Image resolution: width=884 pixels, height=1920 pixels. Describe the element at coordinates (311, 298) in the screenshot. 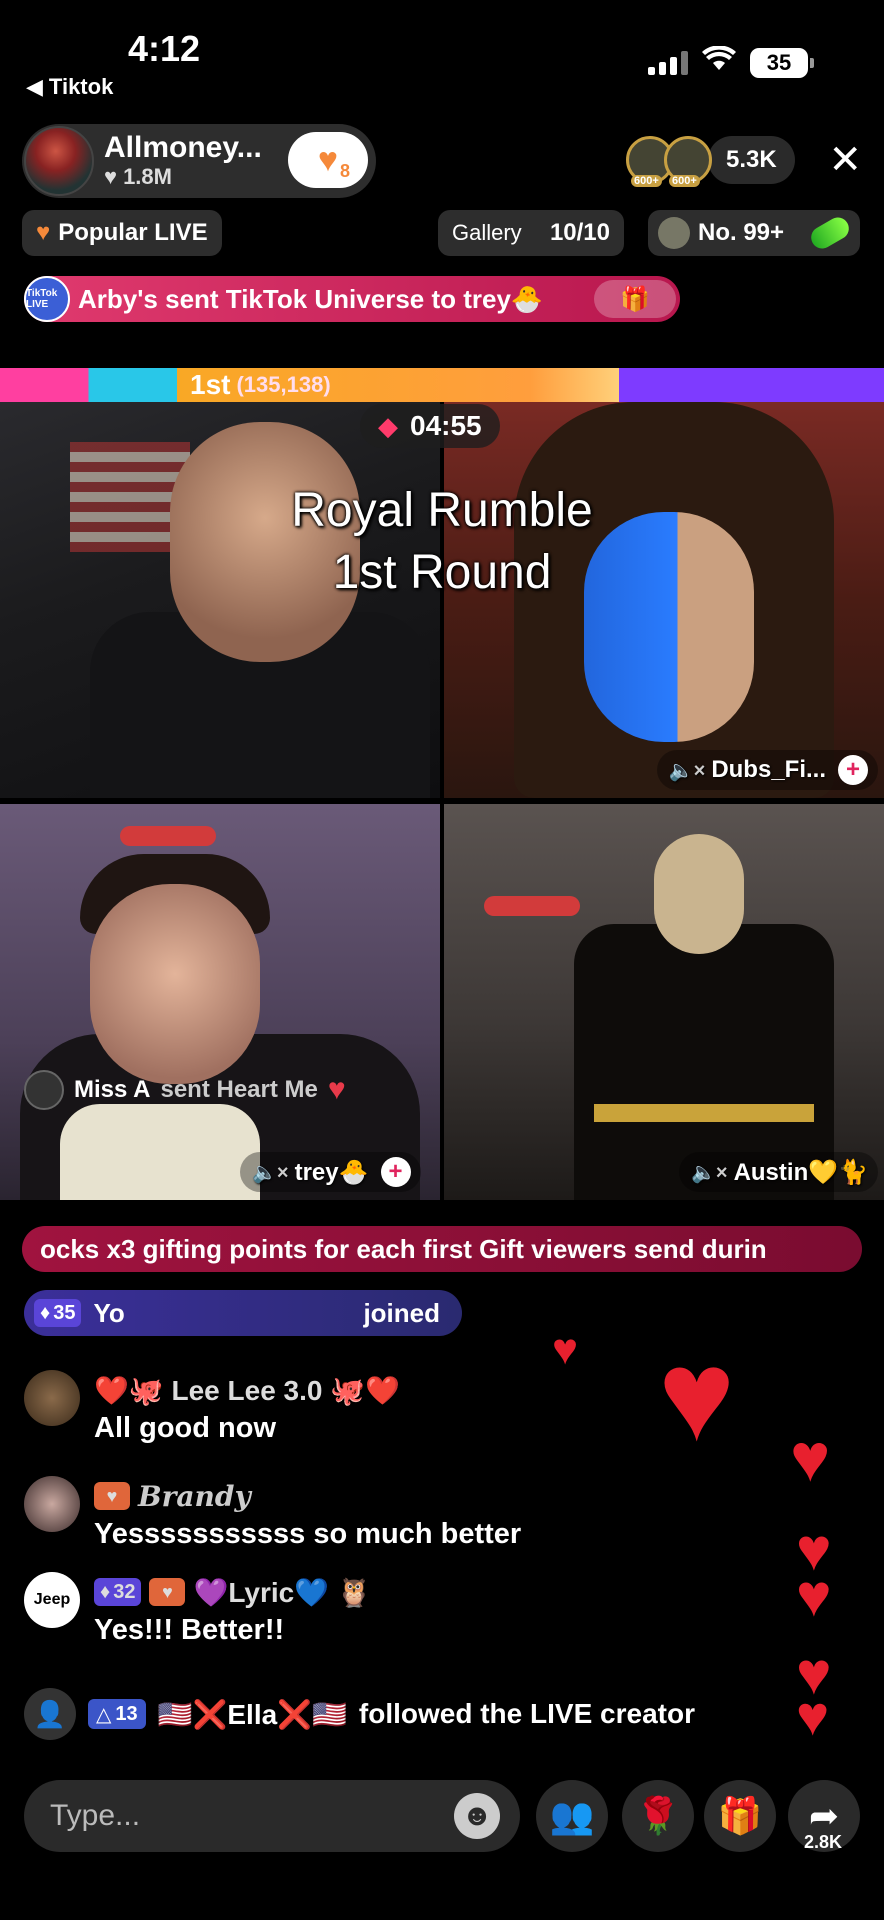

I see `gift-banner-text: Arby's sent TikTok Universe to trey🐣` at that location.